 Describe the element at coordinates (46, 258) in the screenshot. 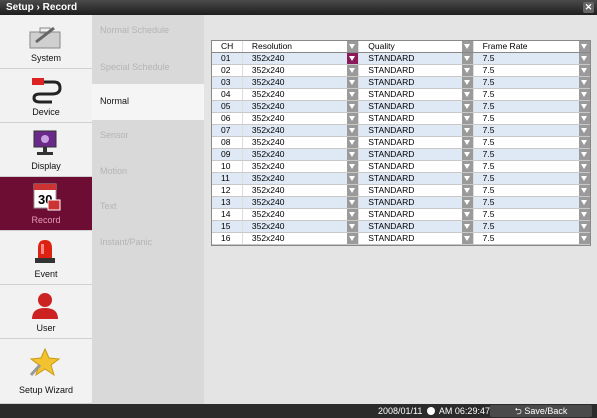

I see `sidebar-item-event: Event` at that location.